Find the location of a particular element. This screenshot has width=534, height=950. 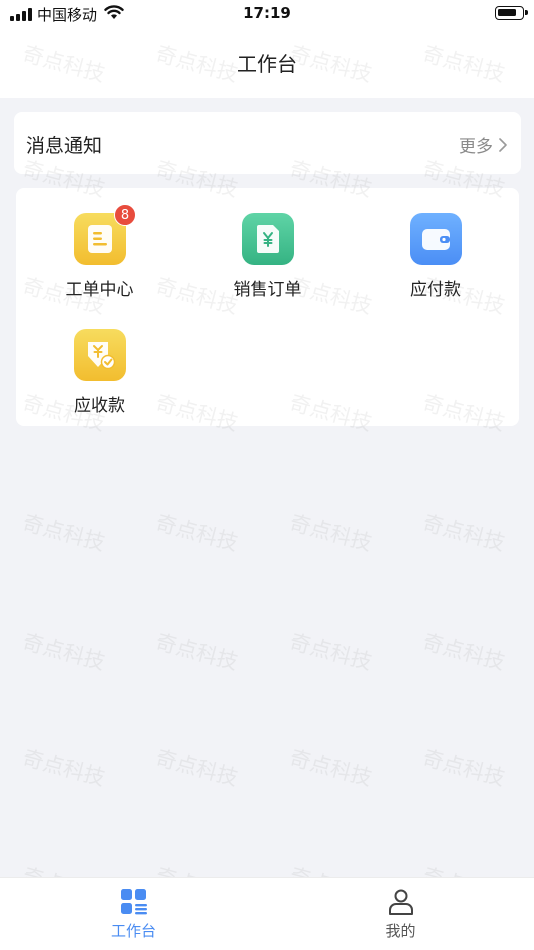

wallet-icon is located at coordinates (436, 239).